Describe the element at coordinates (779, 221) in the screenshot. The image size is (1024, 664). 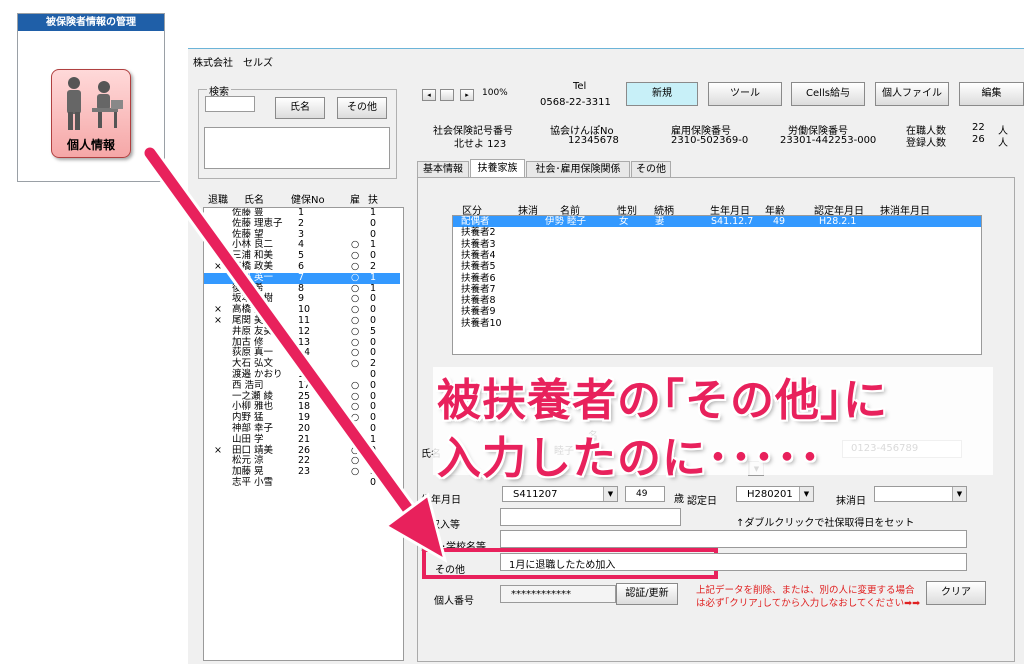
I see `dep-age: 49` at that location.